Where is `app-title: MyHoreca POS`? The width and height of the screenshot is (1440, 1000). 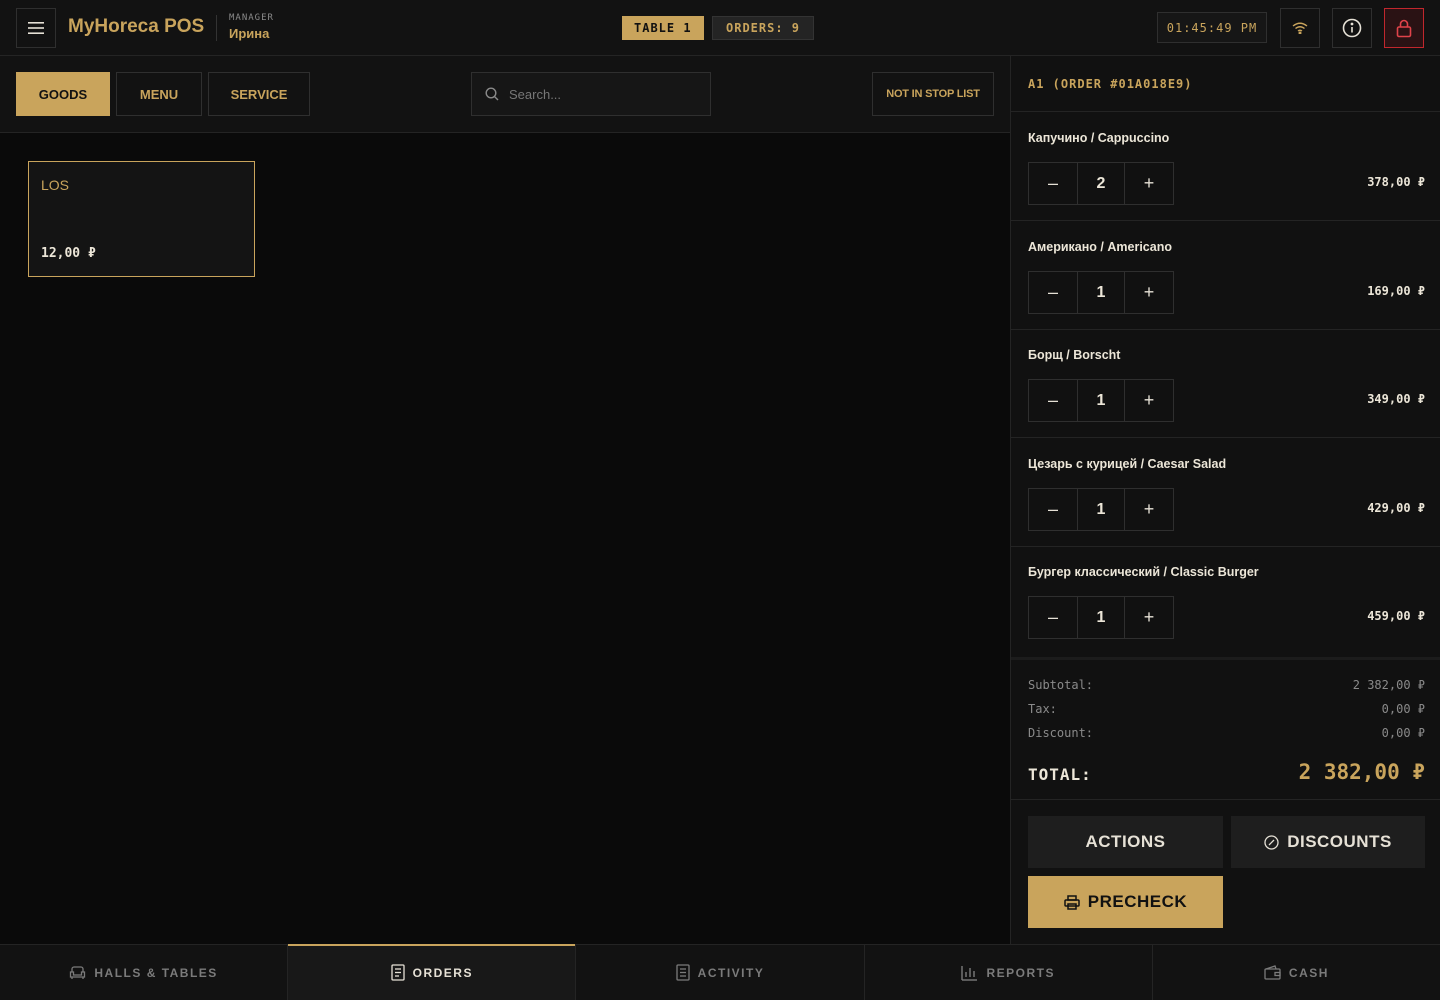 app-title: MyHoreca POS is located at coordinates (136, 26).